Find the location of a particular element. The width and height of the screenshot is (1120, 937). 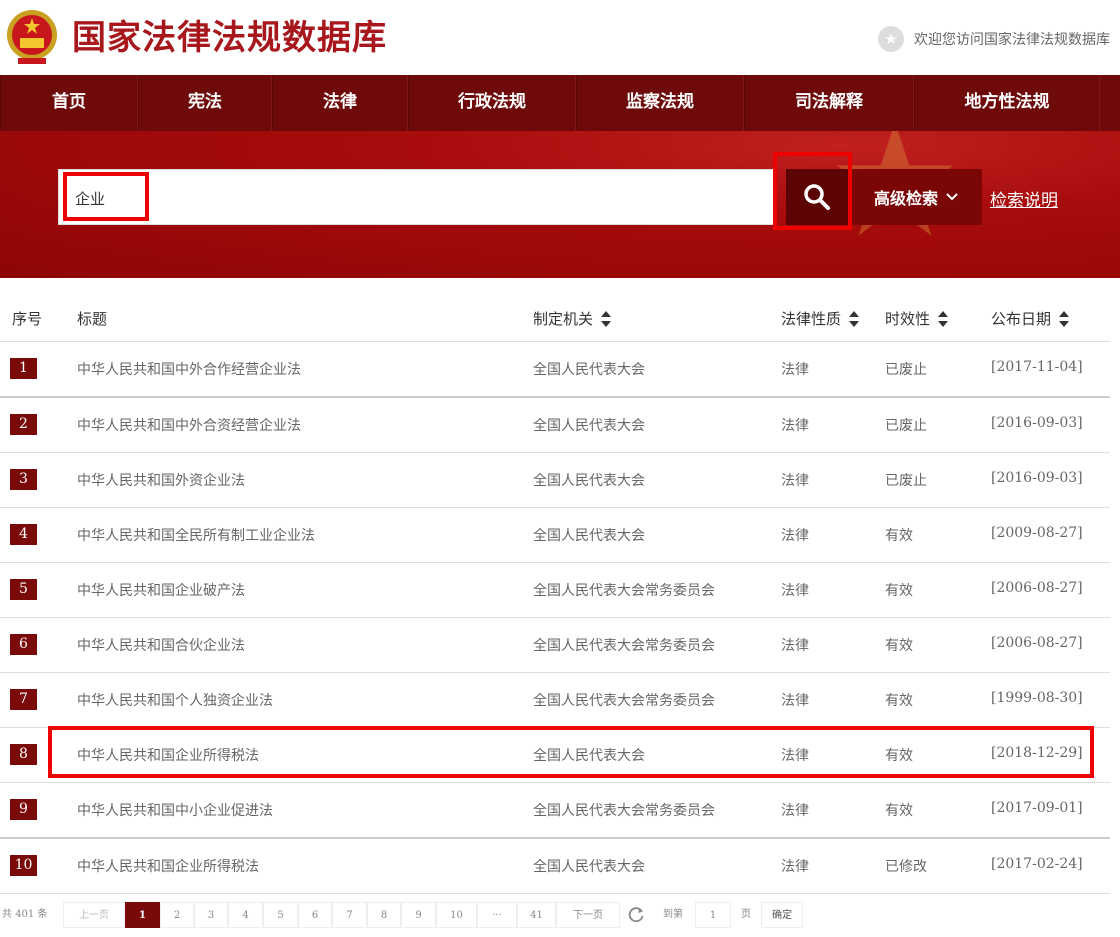

page-button: 7 is located at coordinates (349, 915).